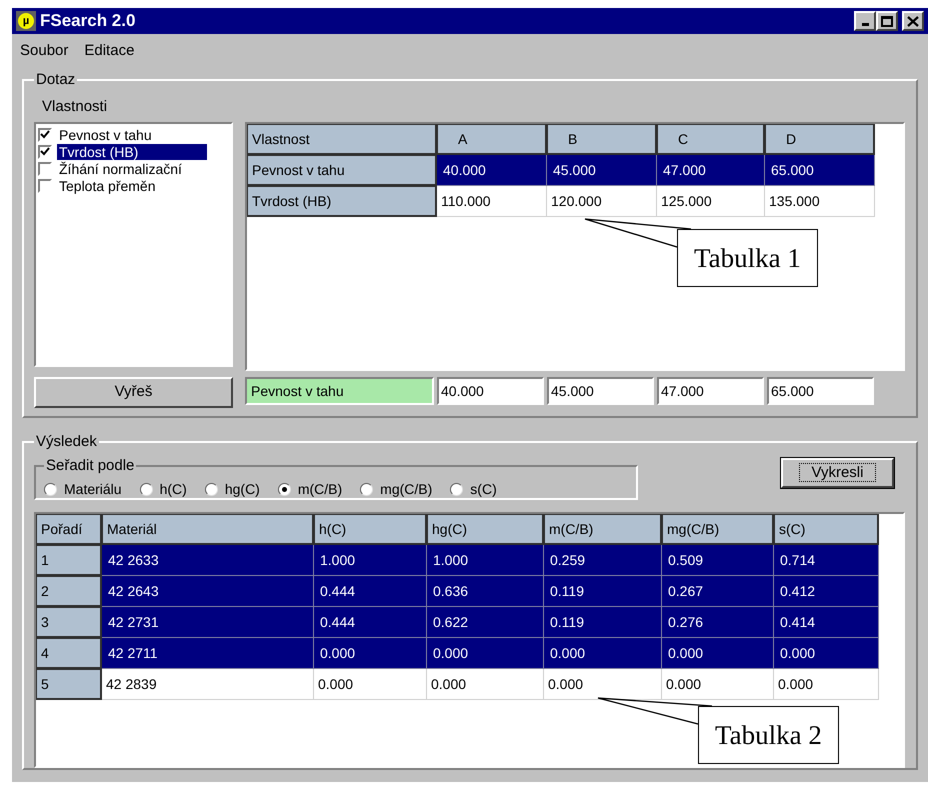 The width and height of the screenshot is (928, 790). Describe the element at coordinates (820, 391) in the screenshot. I see `value-field: 65.000` at that location.